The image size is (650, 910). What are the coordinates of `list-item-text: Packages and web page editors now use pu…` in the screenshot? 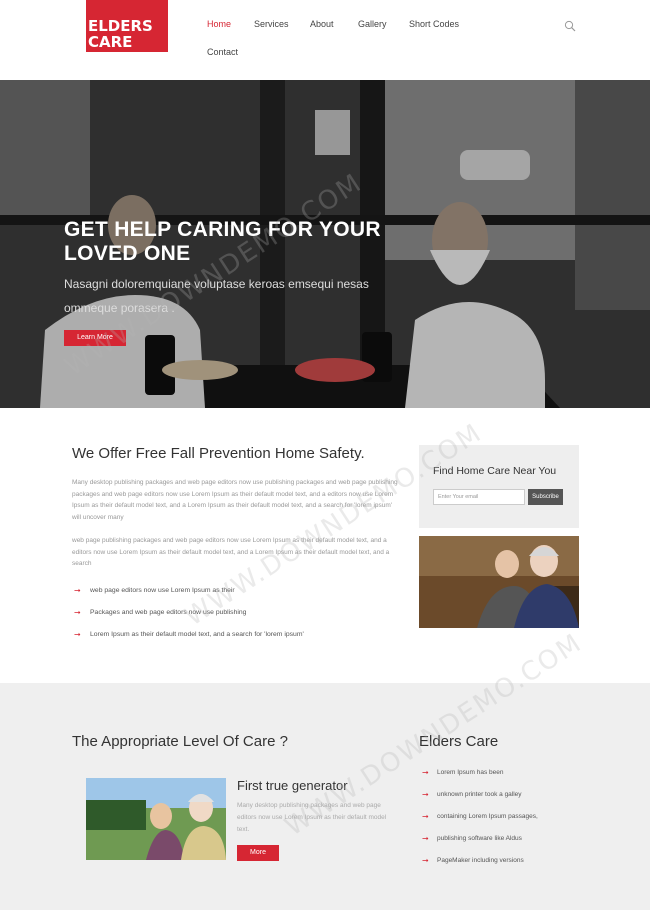 It's located at (168, 612).